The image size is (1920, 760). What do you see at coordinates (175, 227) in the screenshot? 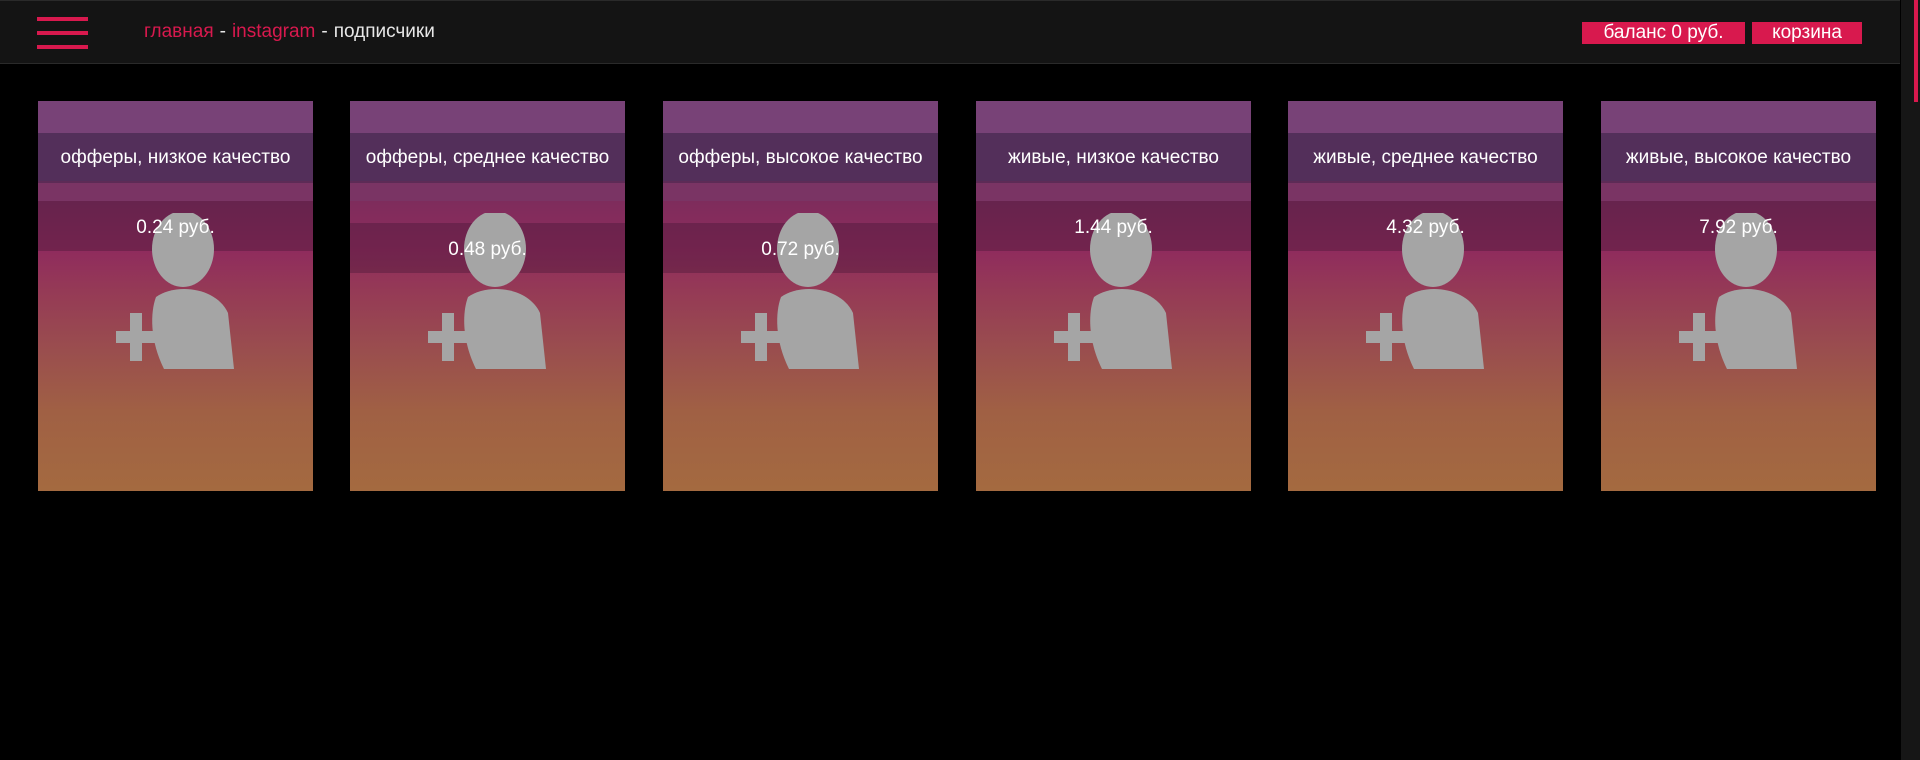
I see `product-card-price: 0.24 руб.` at bounding box center [175, 227].